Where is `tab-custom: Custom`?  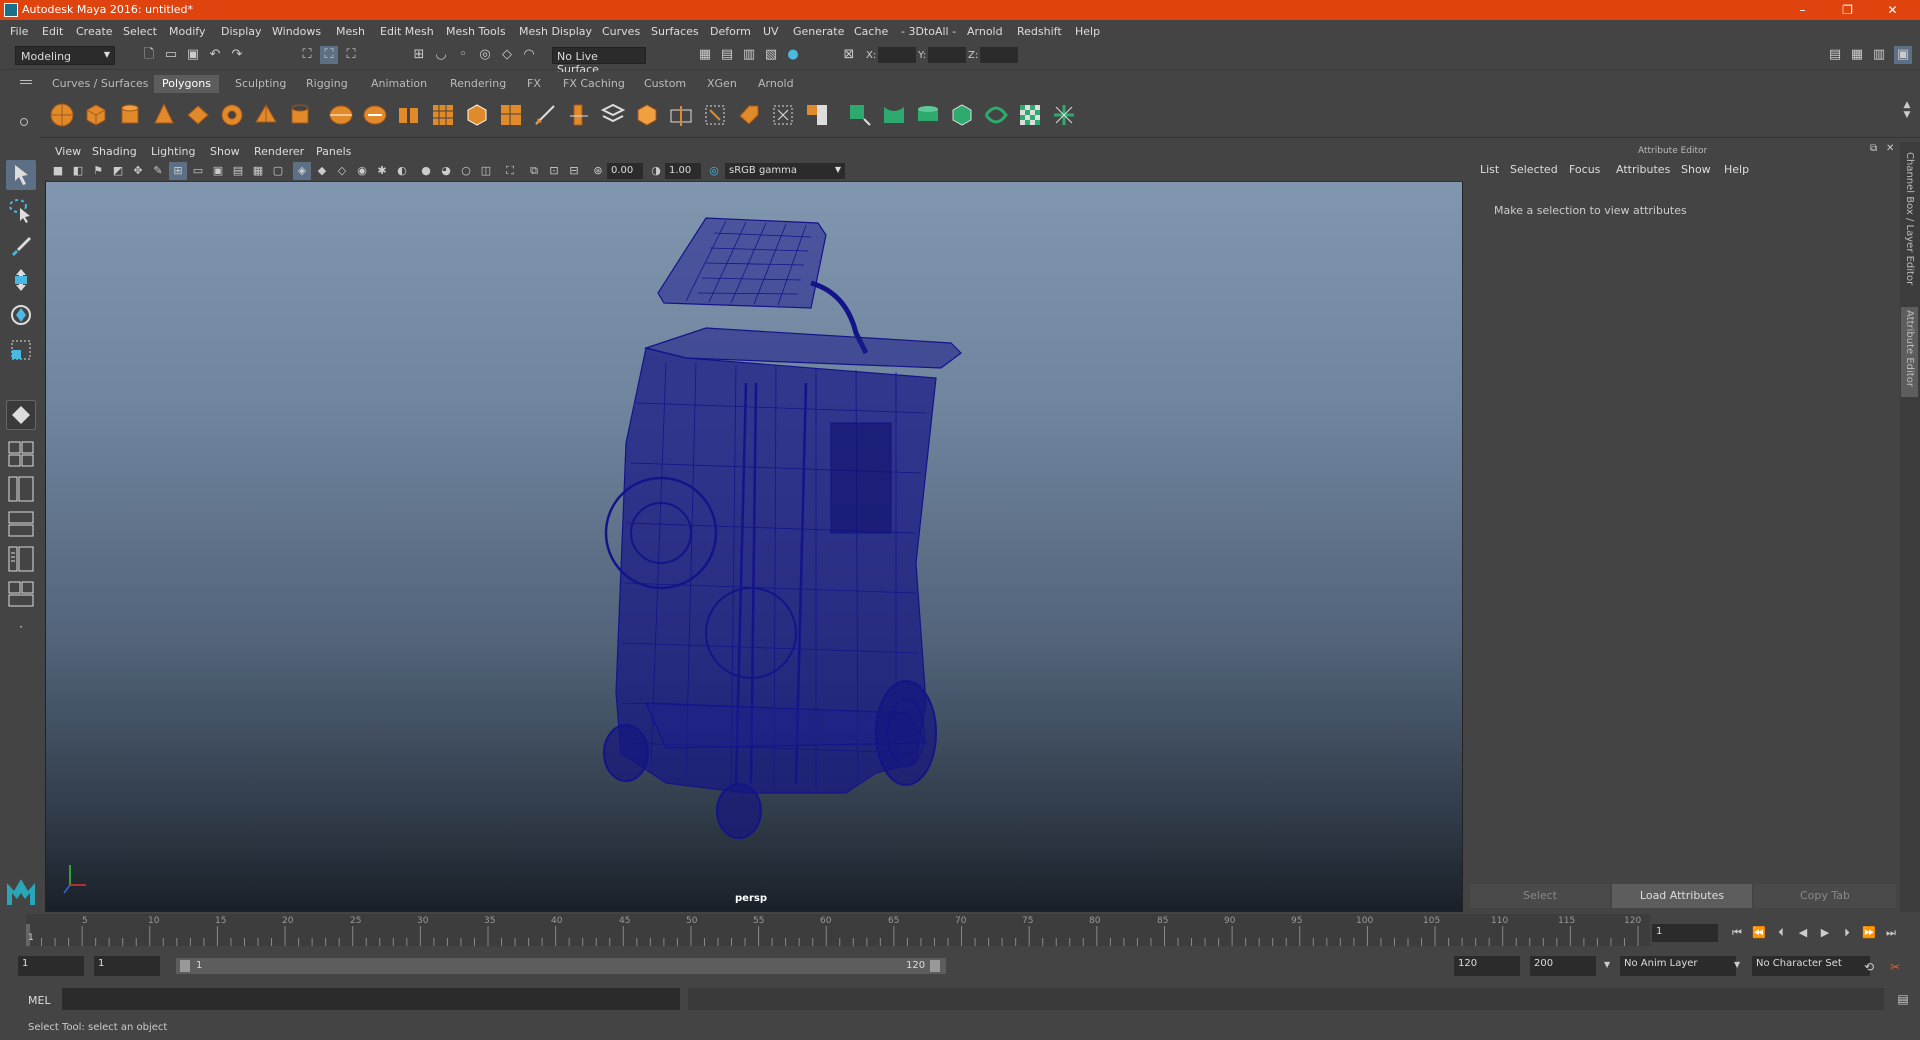
tab-custom: Custom is located at coordinates (665, 84).